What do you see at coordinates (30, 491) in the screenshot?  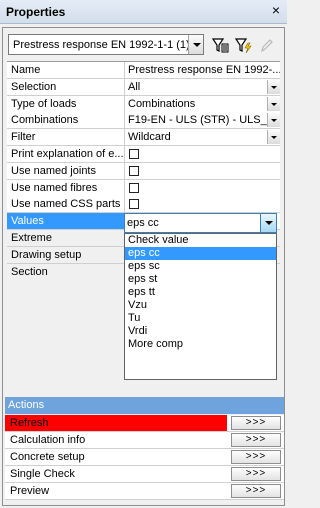 I see `action-label: Preview` at bounding box center [30, 491].